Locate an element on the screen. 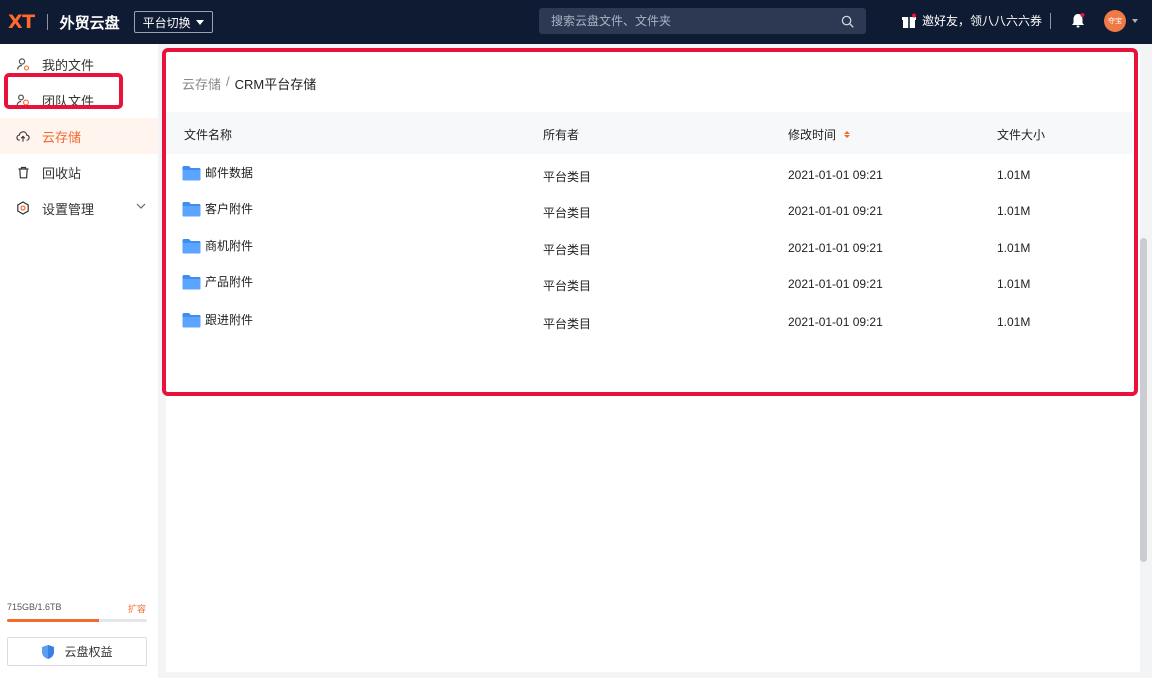  cloud-upload-icon is located at coordinates (23, 136).